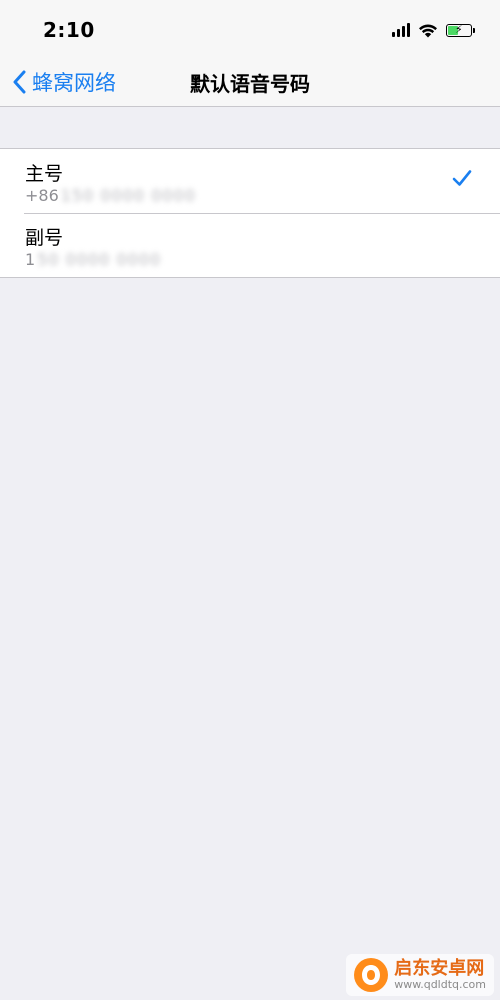  Describe the element at coordinates (250, 29) in the screenshot. I see `status-bar: 2:10 ⚡` at that location.